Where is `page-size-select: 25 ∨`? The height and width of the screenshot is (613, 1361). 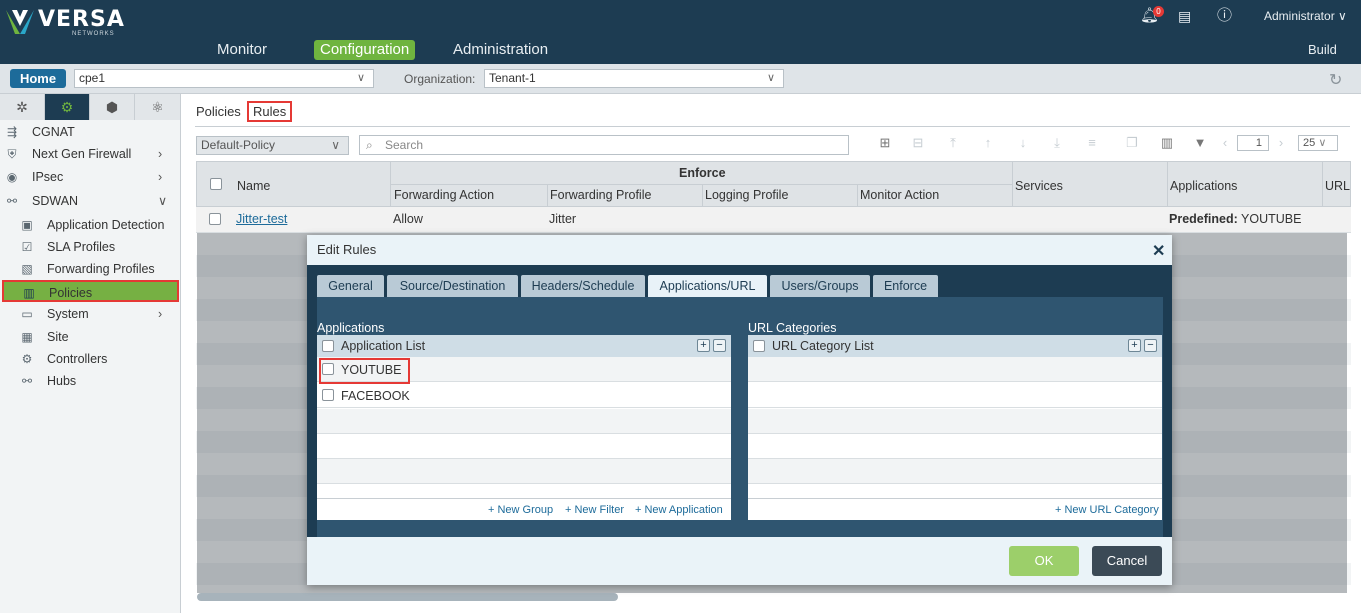
page-size-select: 25 ∨ is located at coordinates (1318, 143).